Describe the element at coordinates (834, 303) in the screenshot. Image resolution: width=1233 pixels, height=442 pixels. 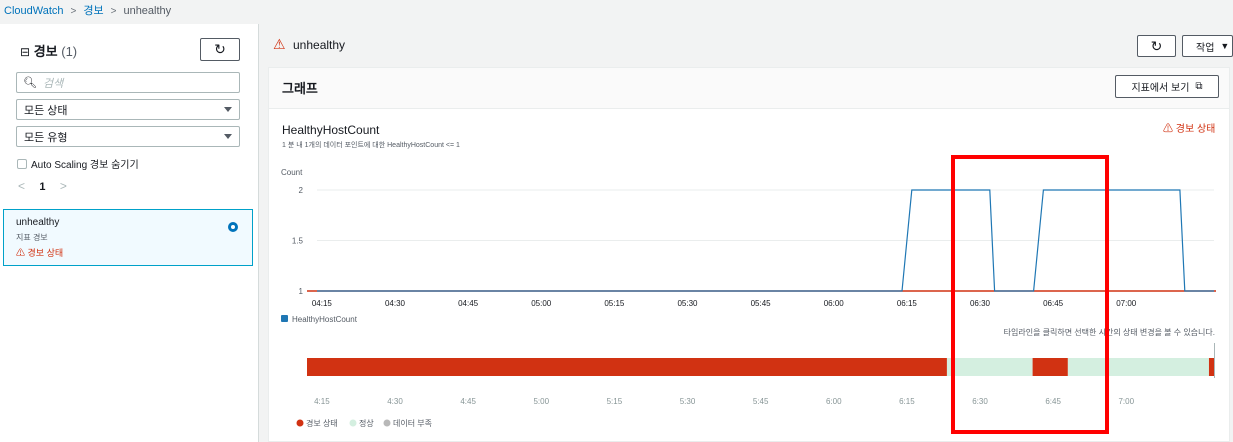
I see `x-tick-label: 06:00` at that location.